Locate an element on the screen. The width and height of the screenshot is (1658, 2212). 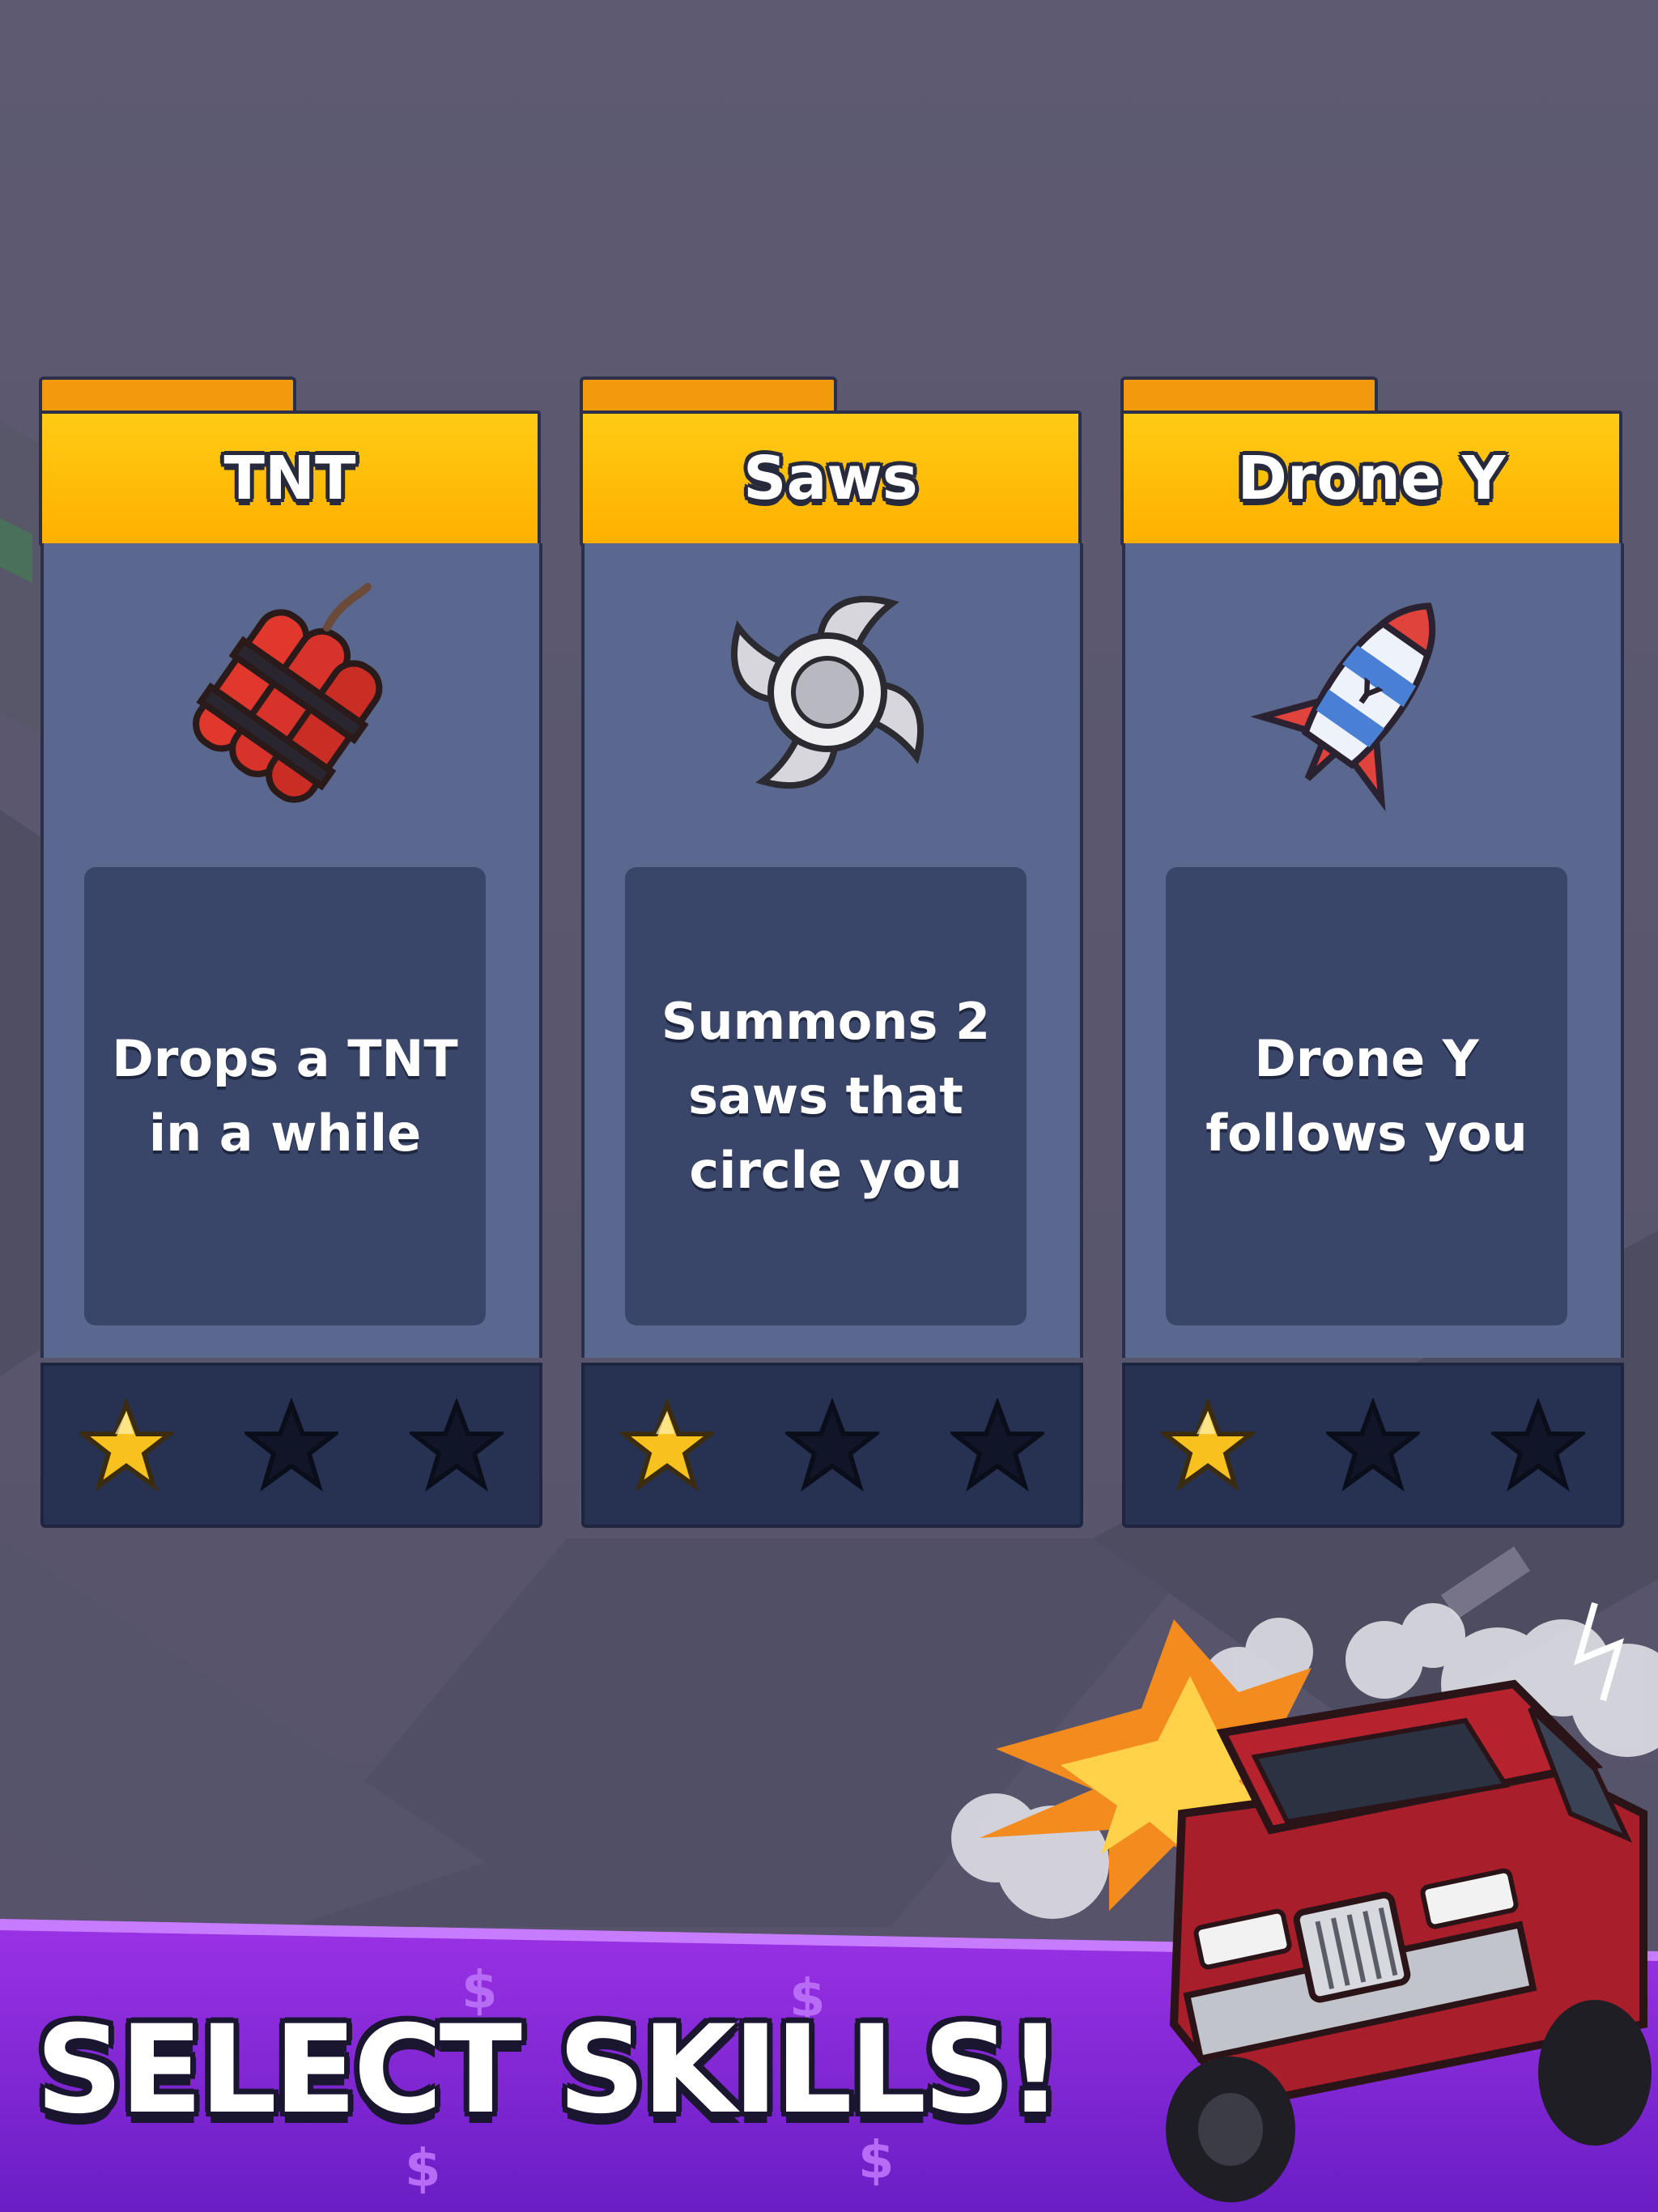
skill-description: Drops a TNT in a while is located at coordinates (285, 1096).